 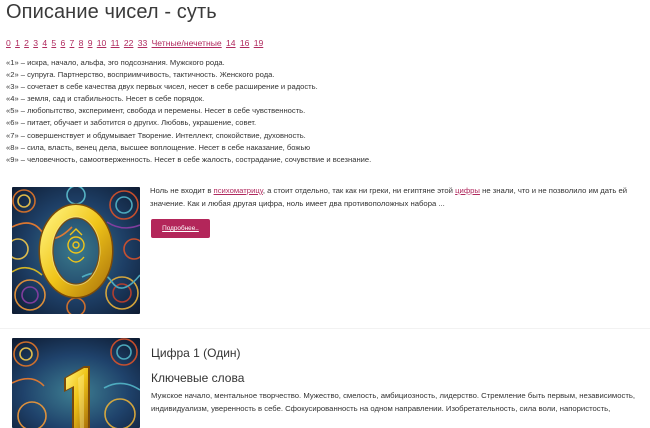 What do you see at coordinates (81, 43) in the screenshot?
I see `nav-link-8: 8` at bounding box center [81, 43].